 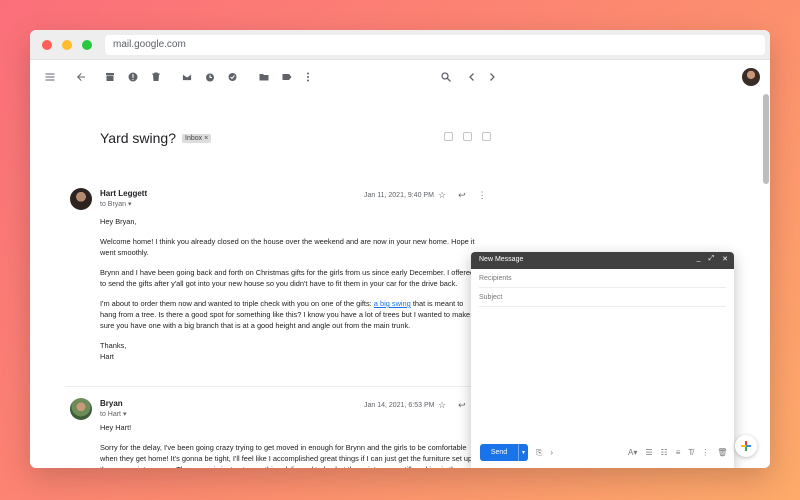 I want to click on inbox-label-chip: Inbox ×, so click(x=197, y=138).